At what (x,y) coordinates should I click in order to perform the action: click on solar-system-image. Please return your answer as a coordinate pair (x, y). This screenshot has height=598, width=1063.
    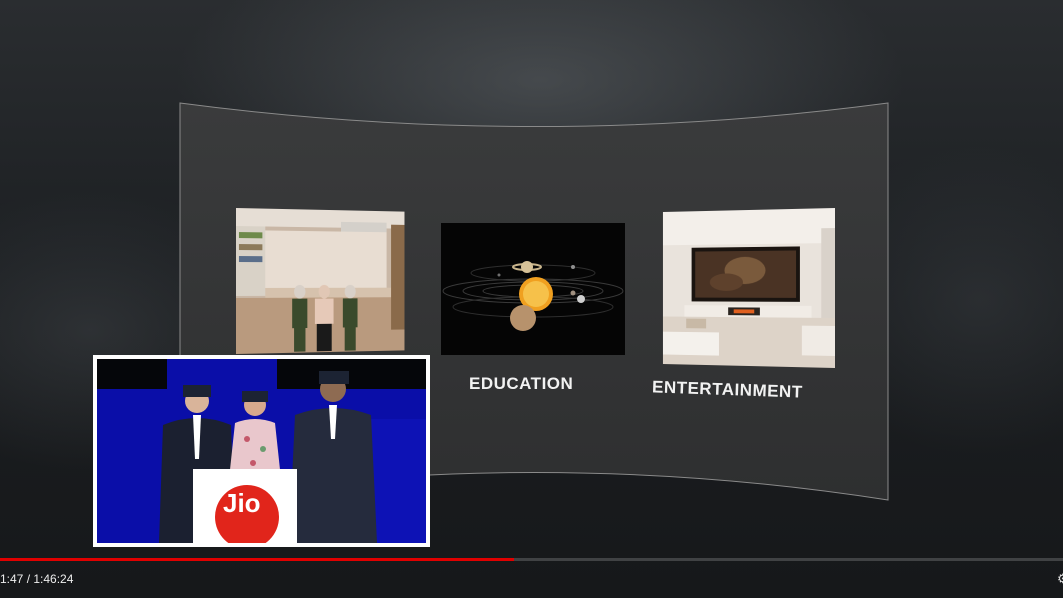
    Looking at the image, I should click on (533, 289).